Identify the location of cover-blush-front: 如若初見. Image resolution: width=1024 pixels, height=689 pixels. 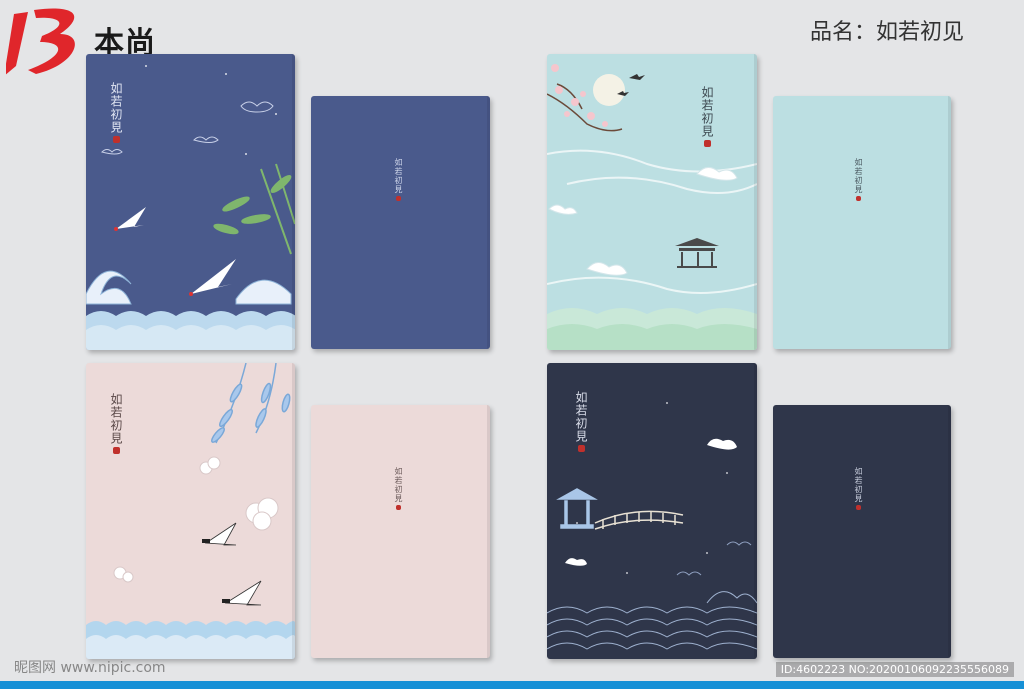
(190, 511).